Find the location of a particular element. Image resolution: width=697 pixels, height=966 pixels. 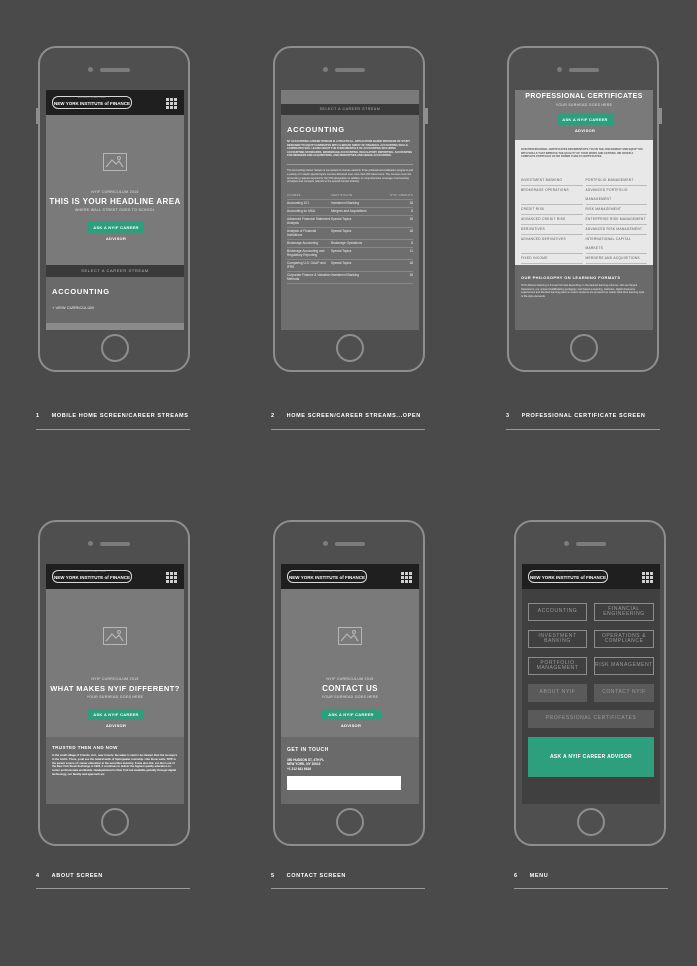

certificate-item: INTERNATIONAL CAPITAL MARKETS is located at coordinates (616, 244).